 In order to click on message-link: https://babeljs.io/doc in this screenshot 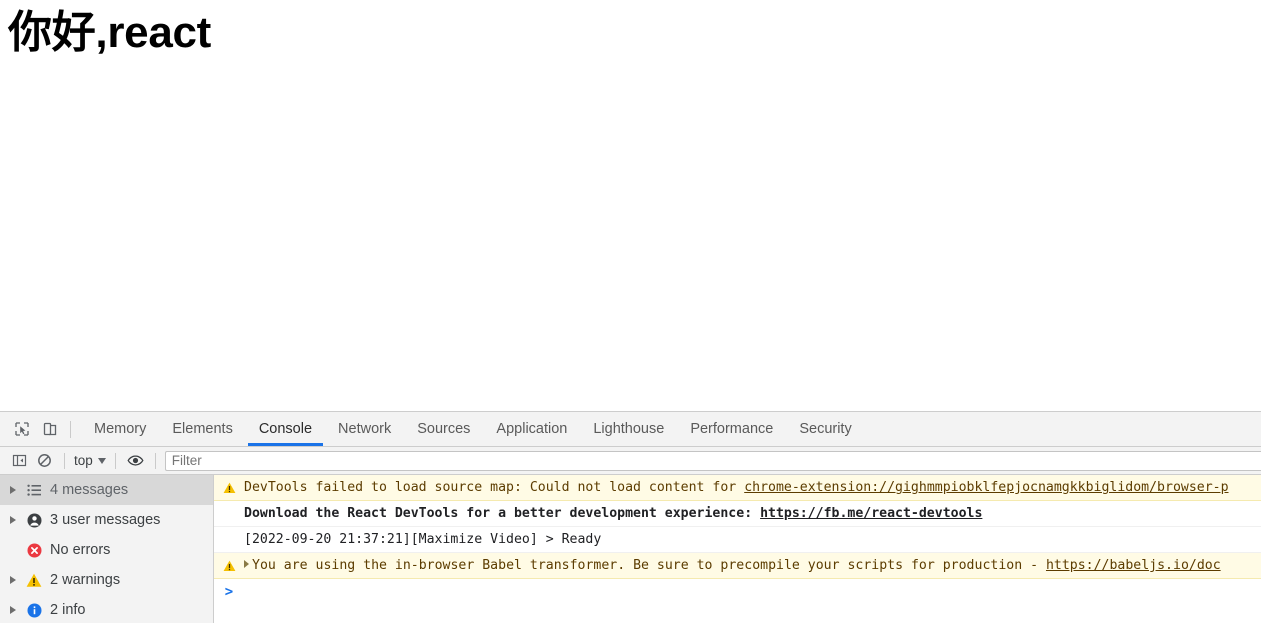, I will do `click(1133, 565)`.